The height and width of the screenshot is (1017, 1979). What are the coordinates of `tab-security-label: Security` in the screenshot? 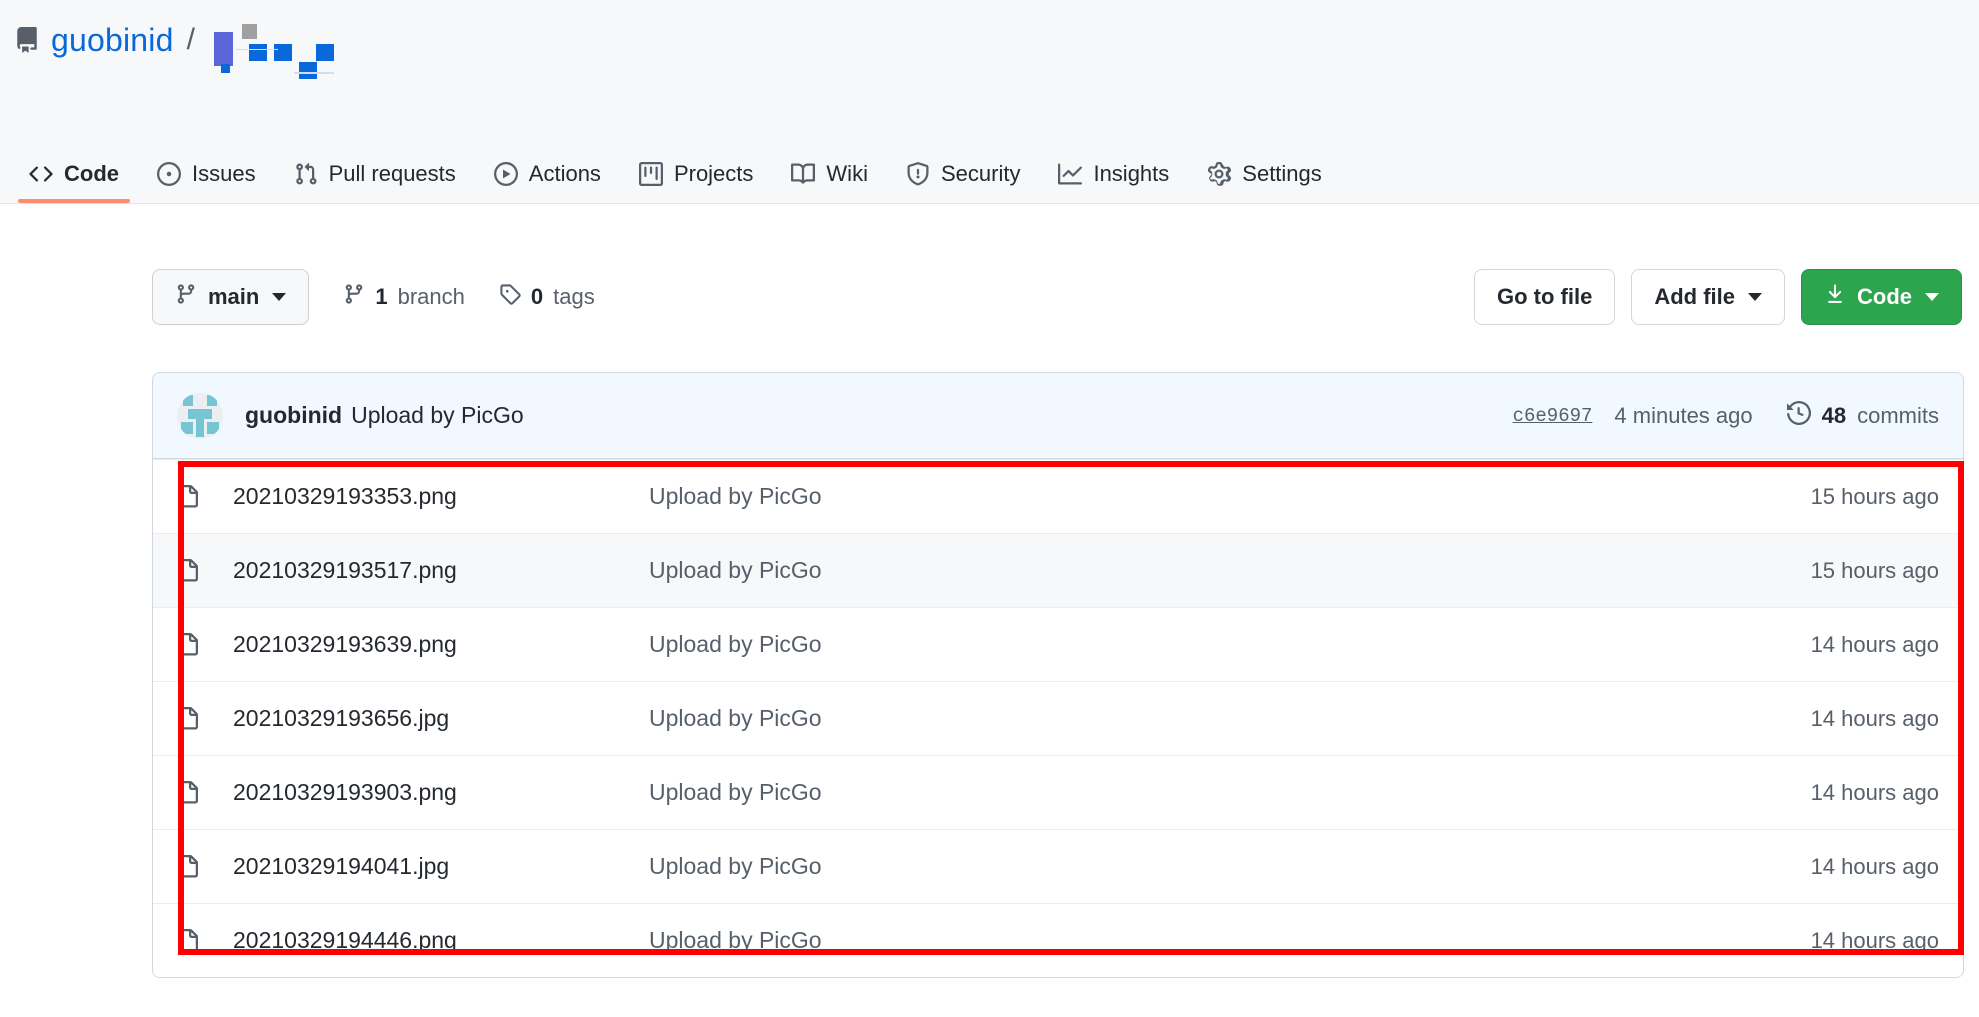 It's located at (980, 173).